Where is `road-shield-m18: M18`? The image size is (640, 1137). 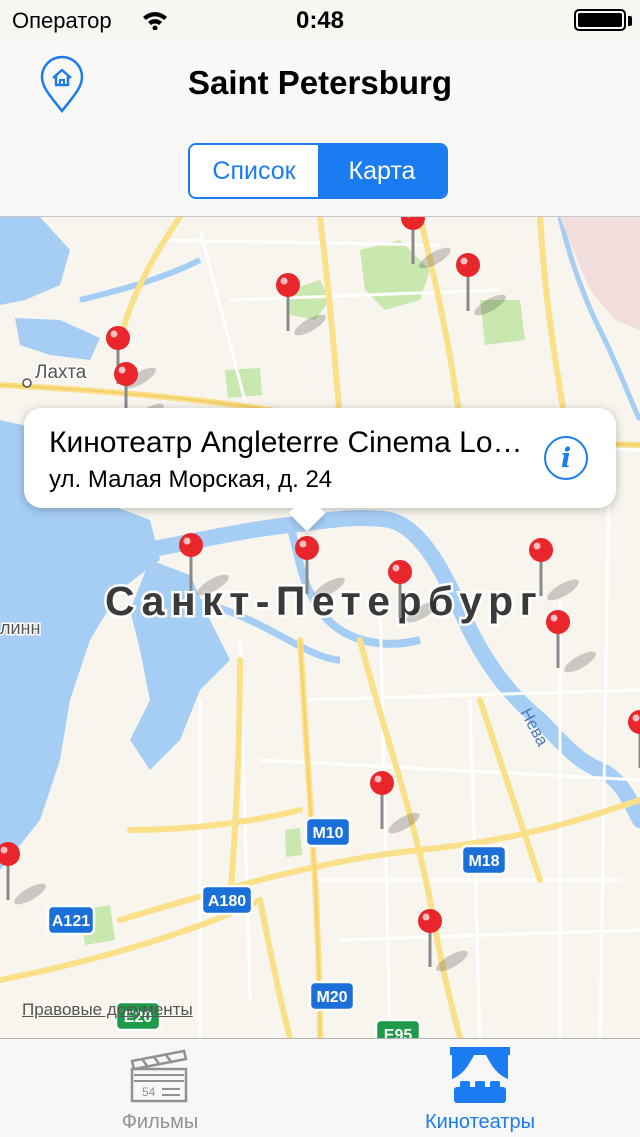 road-shield-m18: M18 is located at coordinates (484, 860).